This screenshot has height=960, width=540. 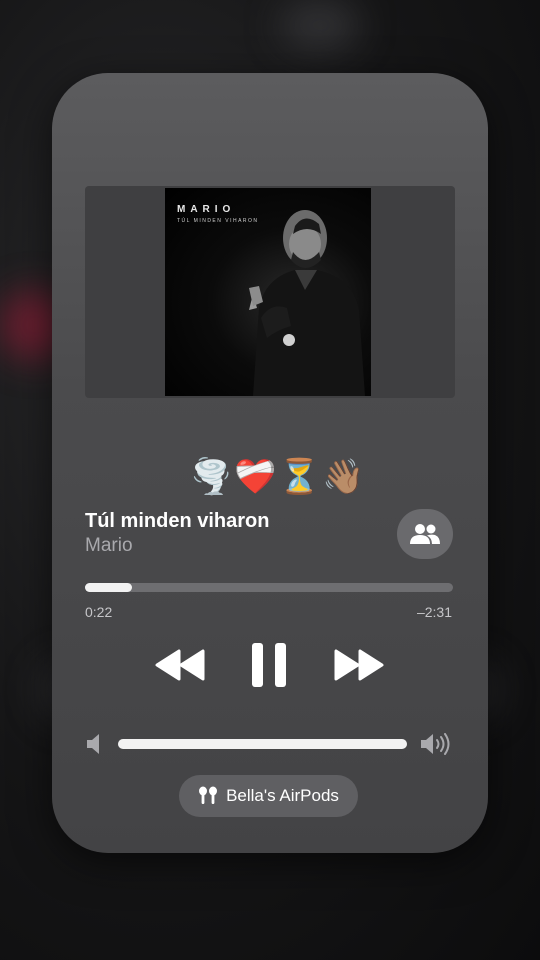 I want to click on hourglass-emoji: ⏳, so click(x=299, y=477).